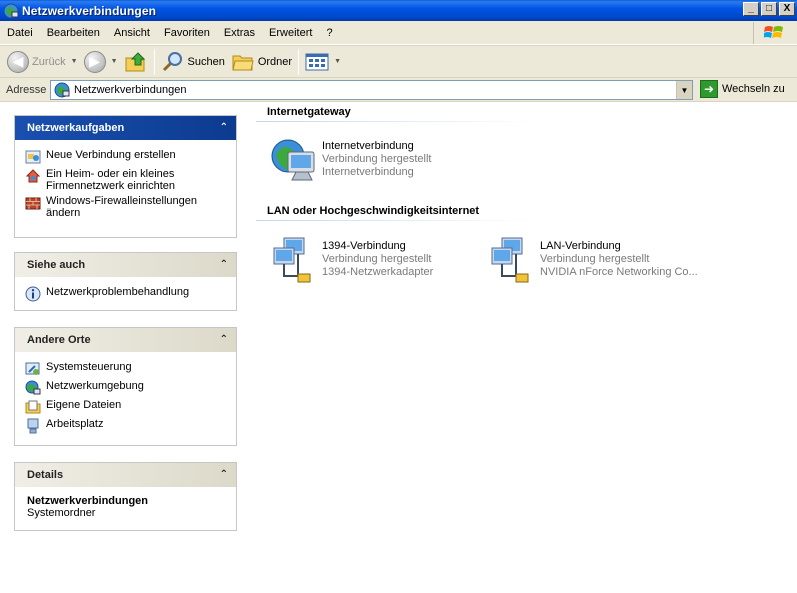 The width and height of the screenshot is (797, 593). I want to click on task-firewall-settings: Windows-Firewalleinstellungen ändern, so click(127, 207).